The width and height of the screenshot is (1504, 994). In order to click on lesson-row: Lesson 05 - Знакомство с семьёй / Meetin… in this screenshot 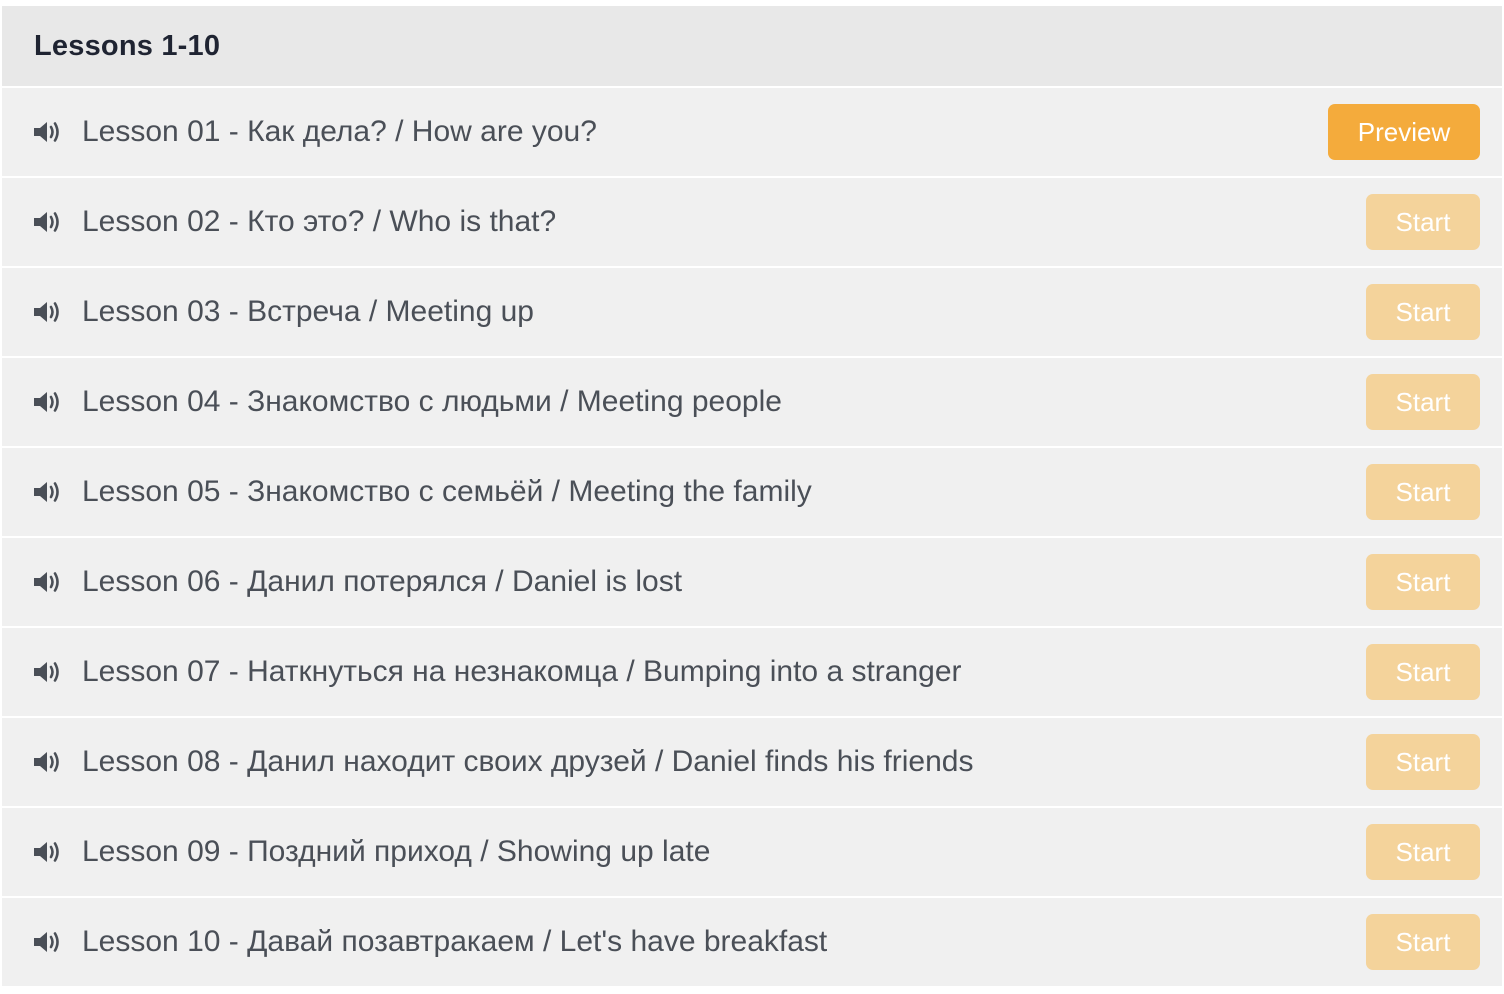, I will do `click(752, 492)`.